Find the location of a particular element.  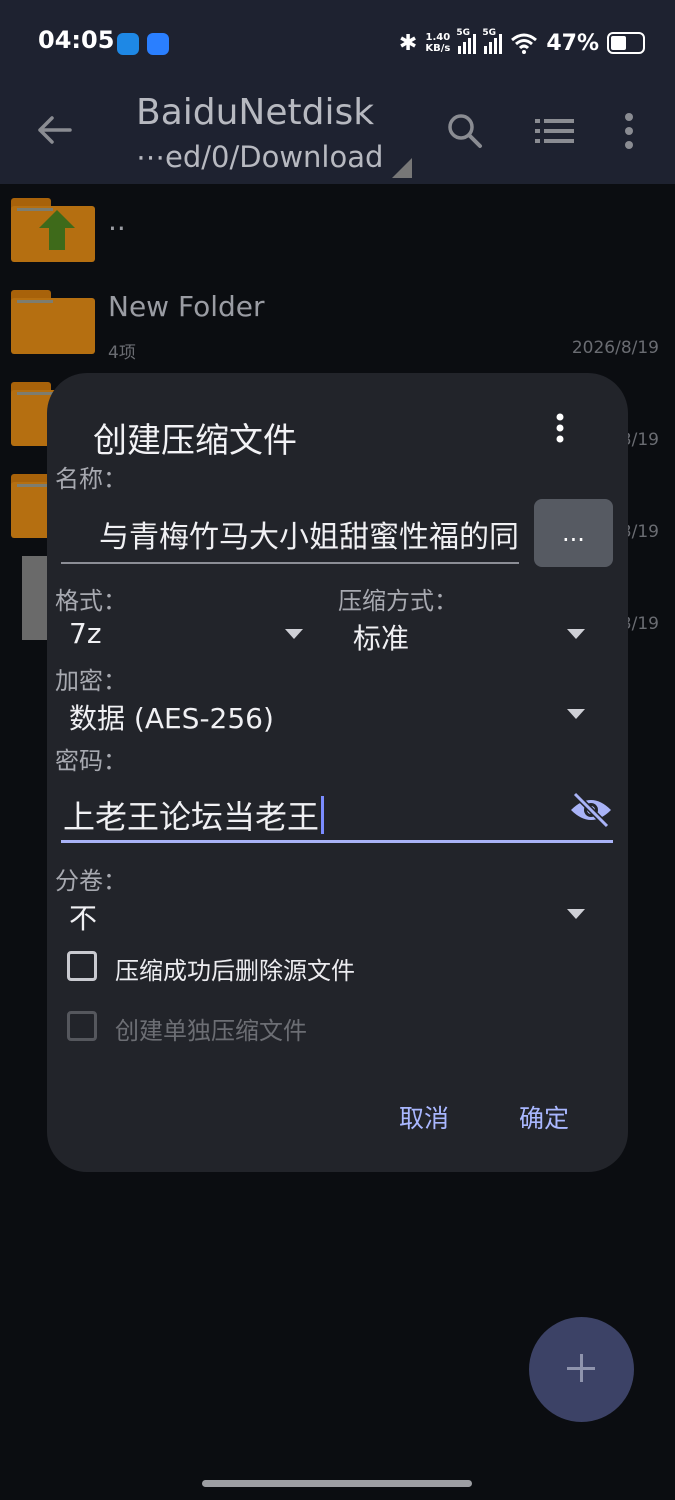

encrypt-label: 加密： is located at coordinates (91, 681).